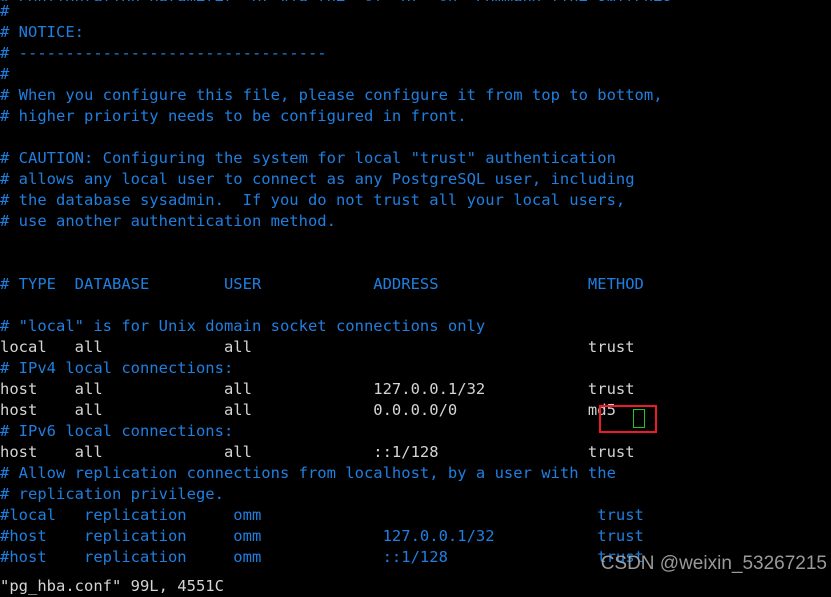 The width and height of the screenshot is (831, 597). I want to click on file-line: # NOTICE:, so click(42, 32).